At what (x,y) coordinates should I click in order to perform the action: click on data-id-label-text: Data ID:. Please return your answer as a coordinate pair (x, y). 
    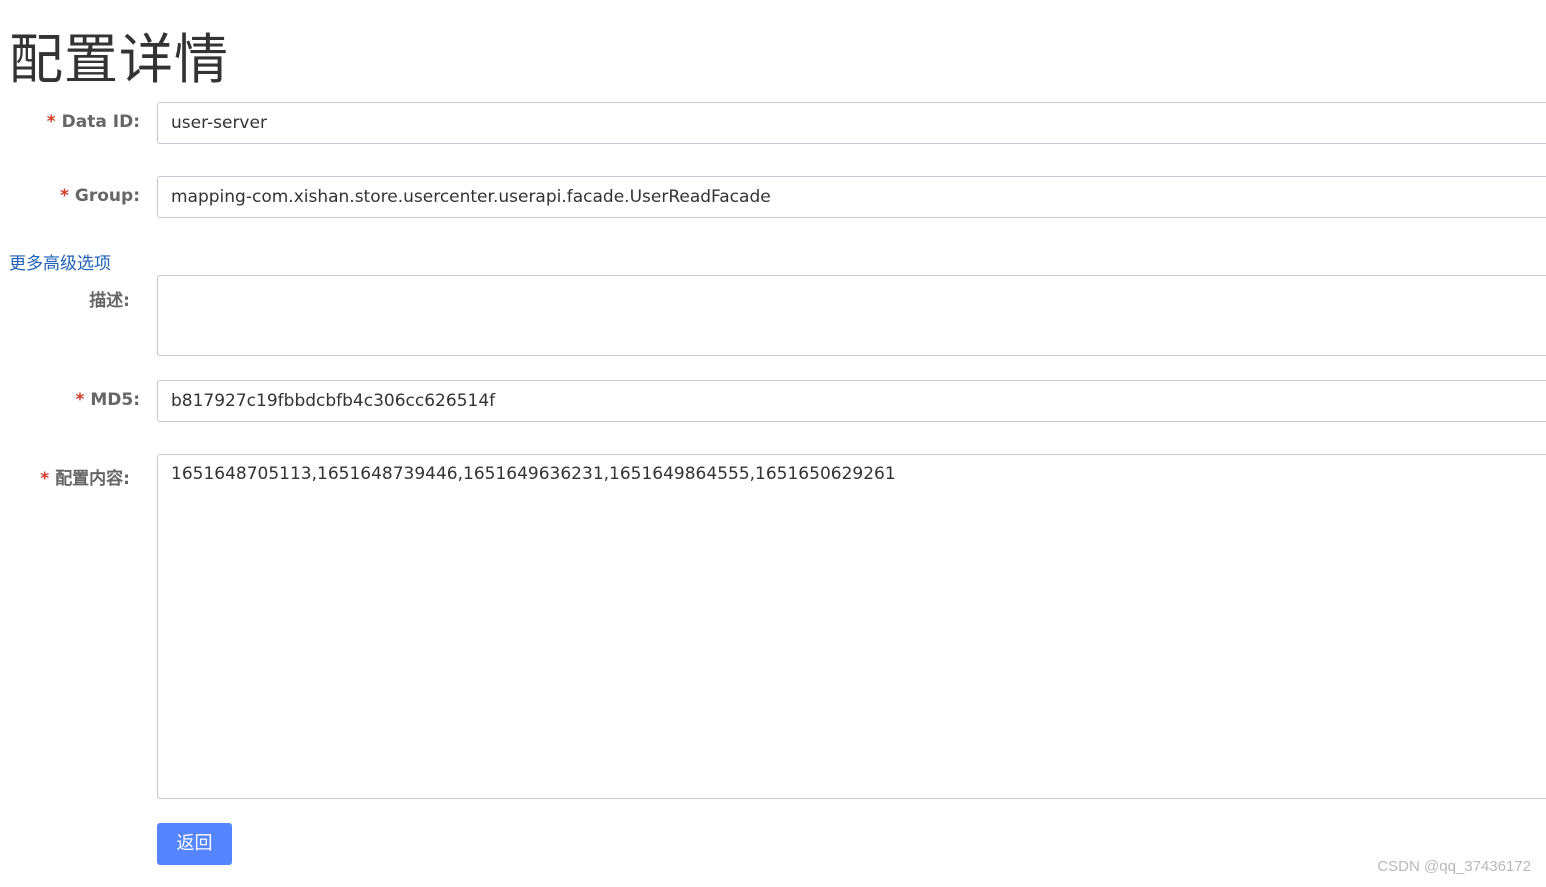
    Looking at the image, I should click on (100, 122).